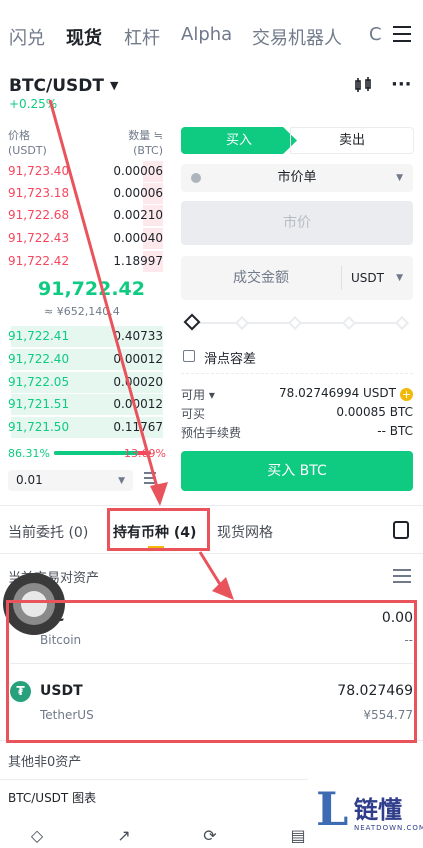  I want to click on order-type-value: 市价单, so click(297, 177).